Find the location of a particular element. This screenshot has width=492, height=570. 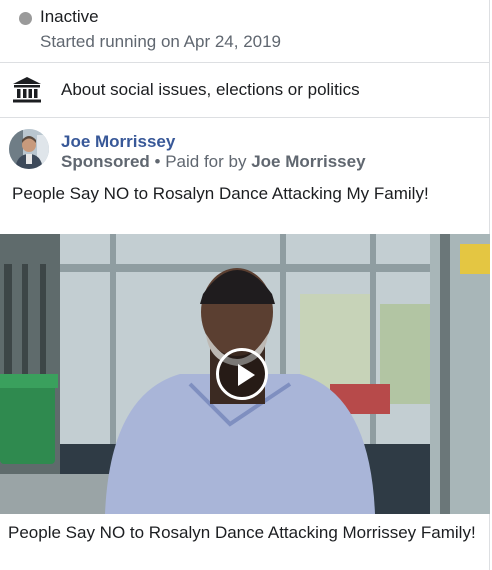

play-icon is located at coordinates (246, 375).